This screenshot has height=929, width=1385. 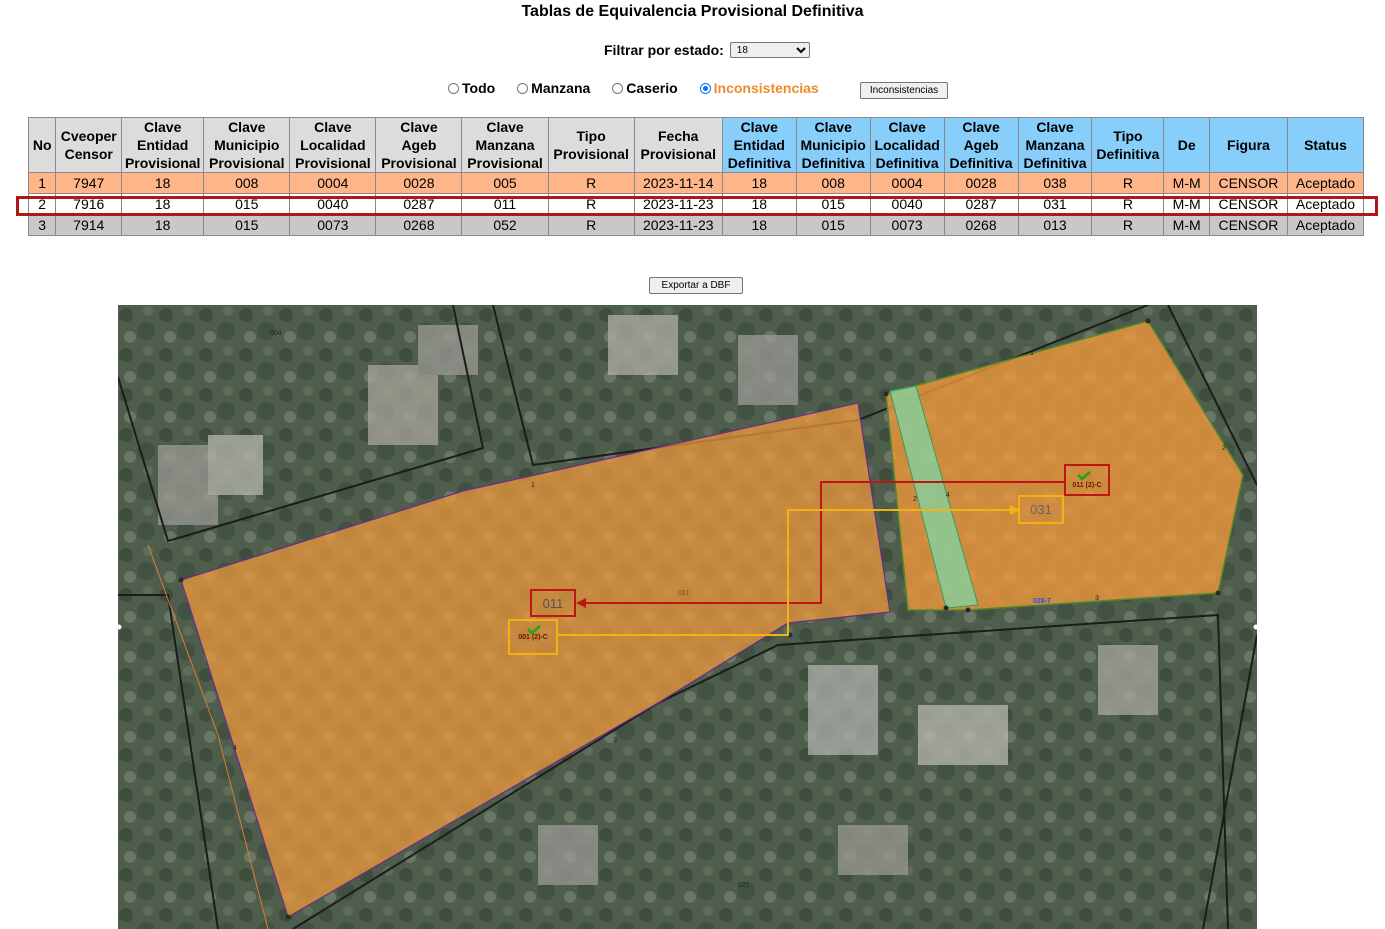 What do you see at coordinates (505, 225) in the screenshot?
I see `table-cell: 052` at bounding box center [505, 225].